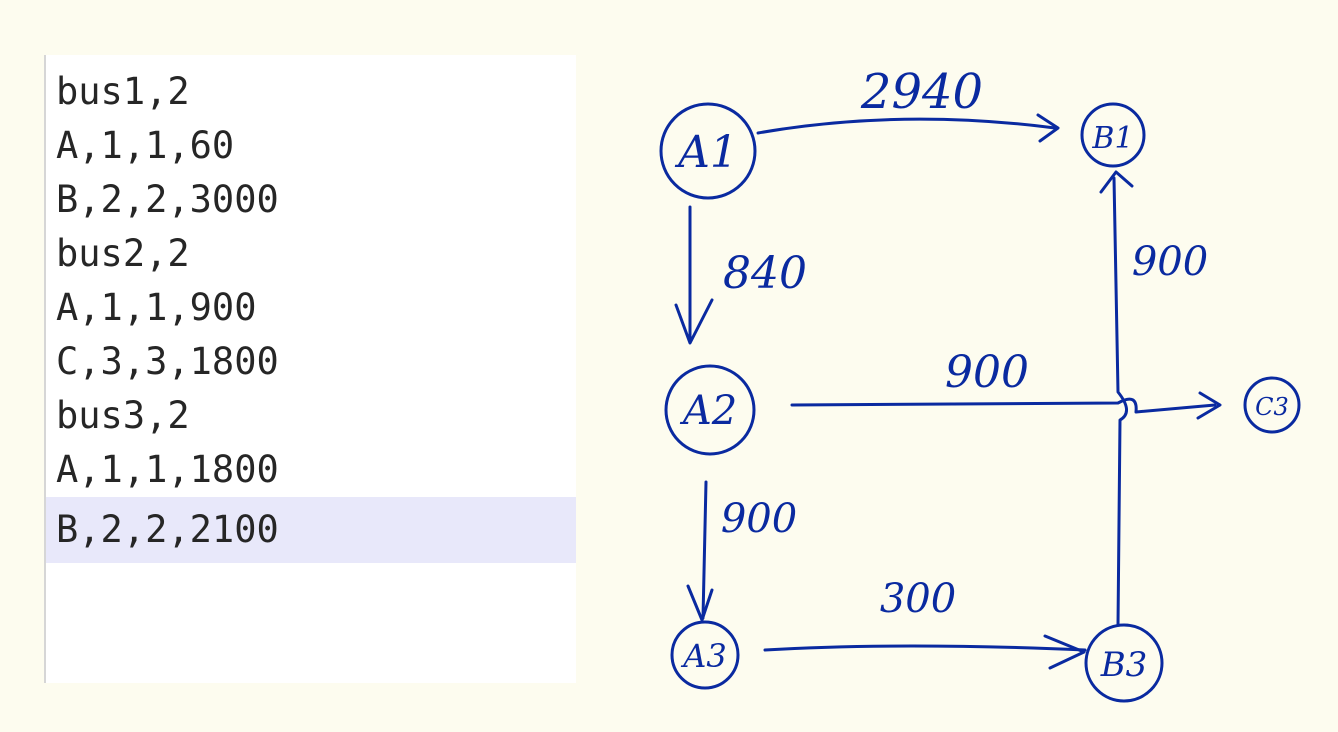 The image size is (1338, 732). Describe the element at coordinates (706, 152) in the screenshot. I see `node-label-a1: A1` at that location.